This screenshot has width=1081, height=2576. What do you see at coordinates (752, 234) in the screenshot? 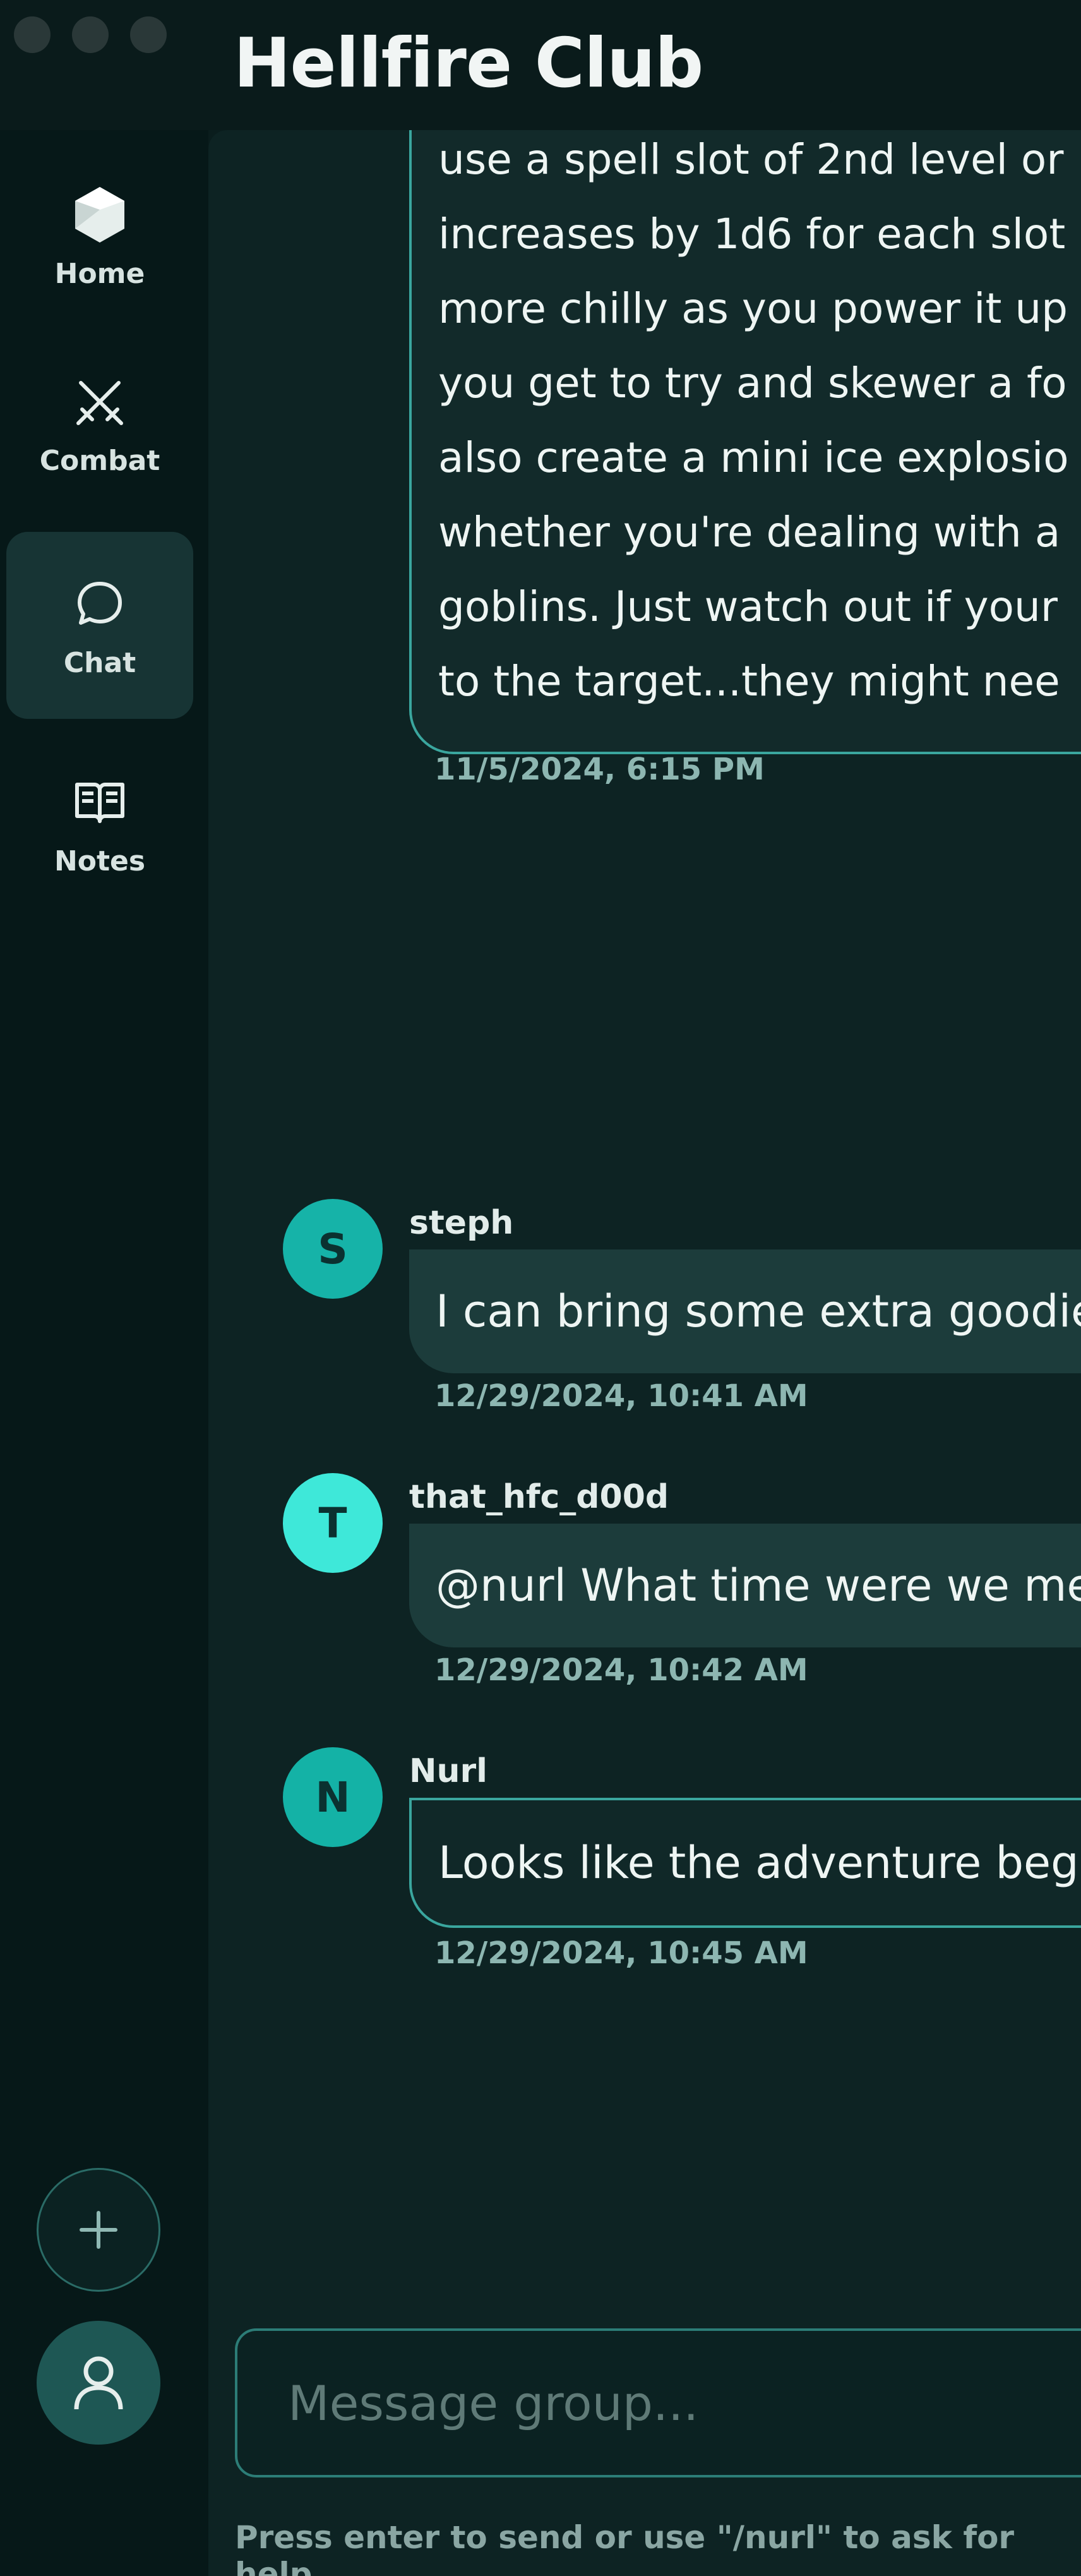
I see `message-text-line: increases by 1d6 for each slot` at bounding box center [752, 234].